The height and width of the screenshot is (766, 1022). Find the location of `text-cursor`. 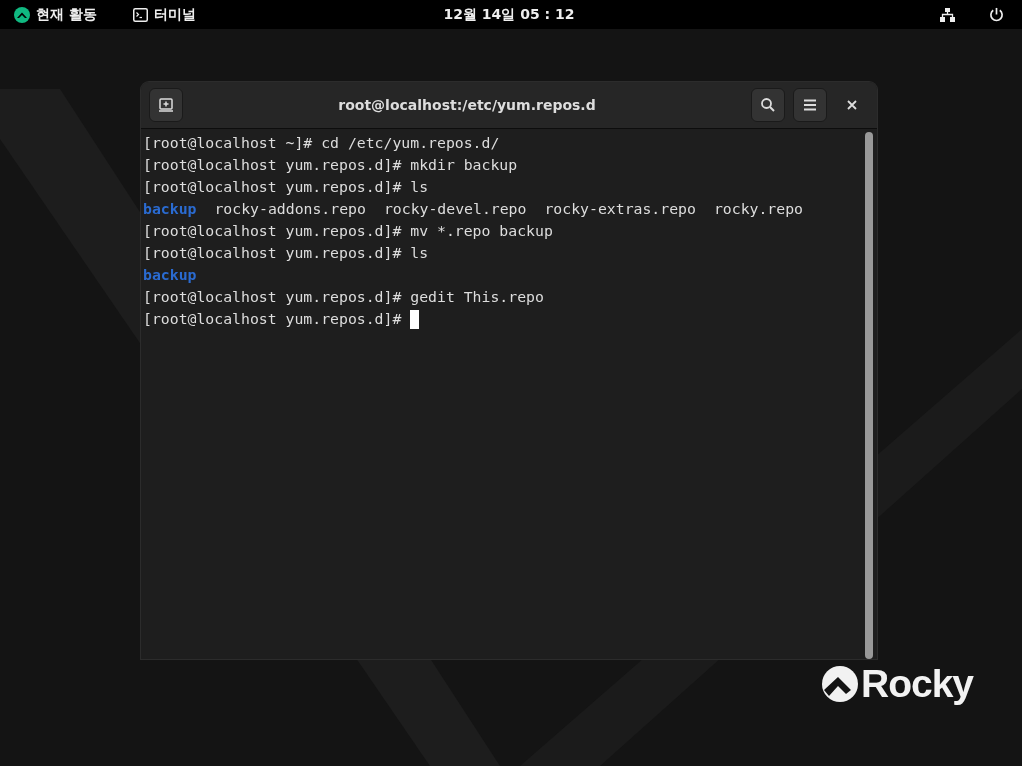

text-cursor is located at coordinates (415, 319).